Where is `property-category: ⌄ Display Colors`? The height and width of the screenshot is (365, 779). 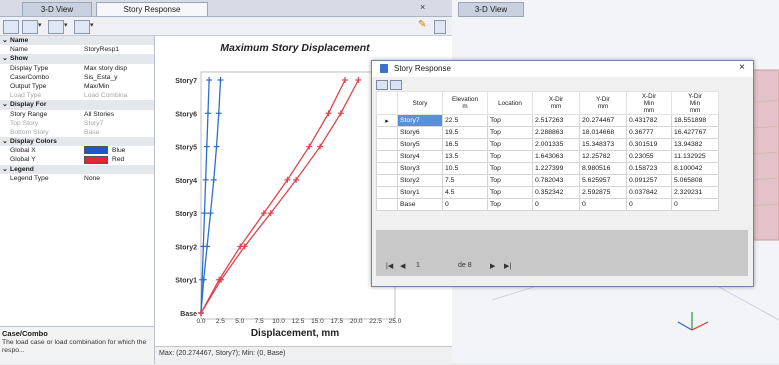
property-category: ⌄ Display Colors is located at coordinates (77, 142).